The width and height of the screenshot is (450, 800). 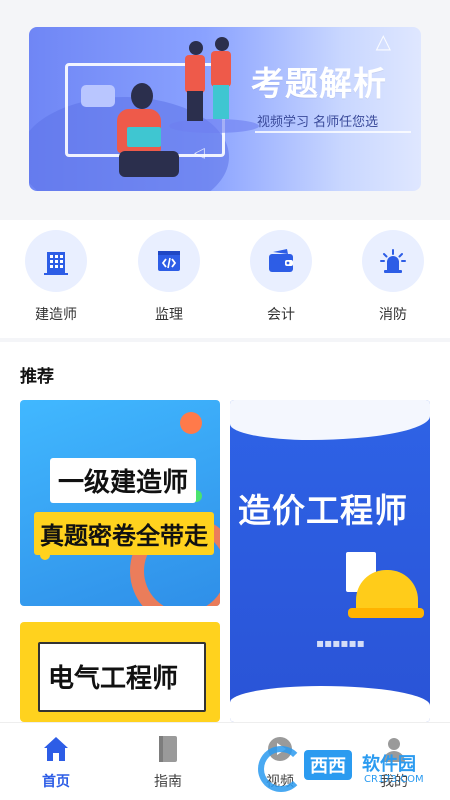 I want to click on chat-bubble-icon, so click(x=98, y=96).